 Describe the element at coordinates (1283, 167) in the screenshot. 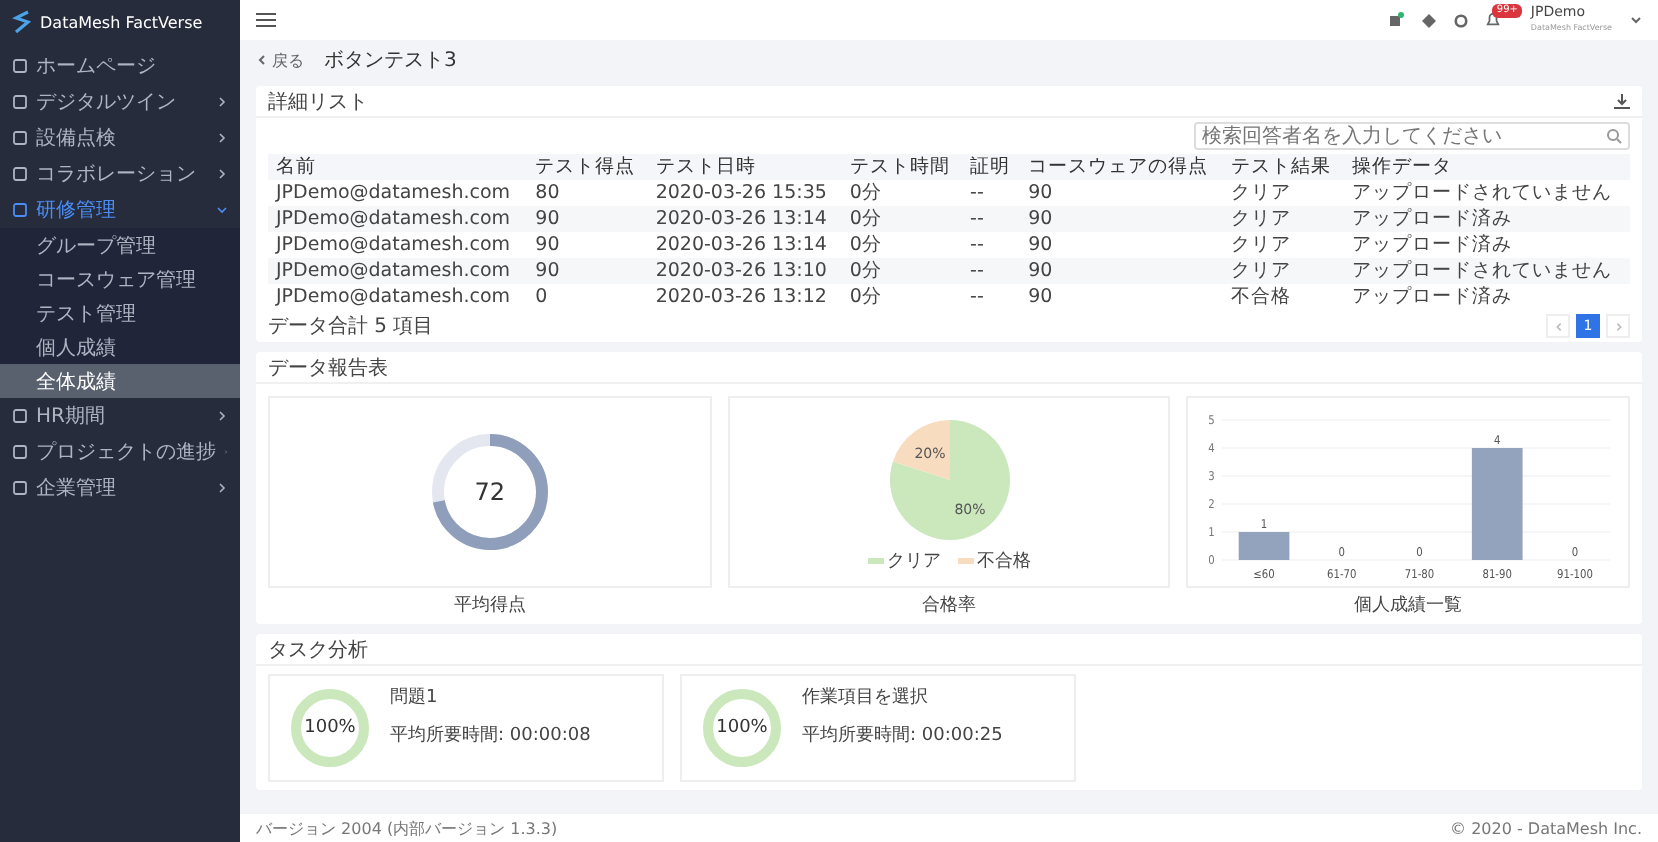

I see `column-header: テスト結果` at that location.